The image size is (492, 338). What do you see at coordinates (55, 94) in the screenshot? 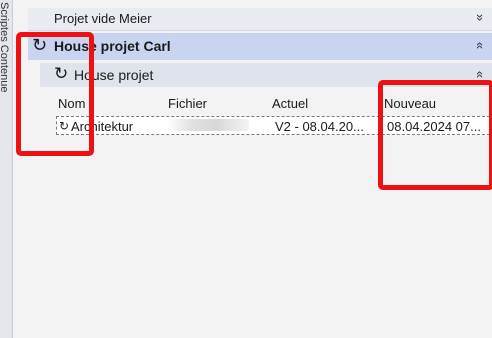
I see `highlight-box-left` at bounding box center [55, 94].